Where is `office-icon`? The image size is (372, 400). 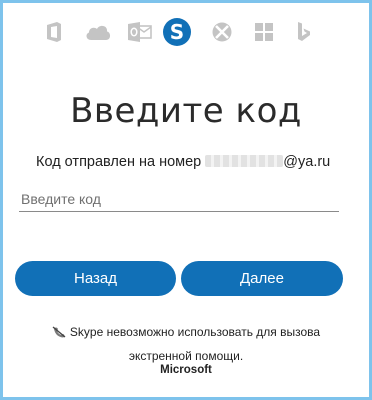 office-icon is located at coordinates (54, 32).